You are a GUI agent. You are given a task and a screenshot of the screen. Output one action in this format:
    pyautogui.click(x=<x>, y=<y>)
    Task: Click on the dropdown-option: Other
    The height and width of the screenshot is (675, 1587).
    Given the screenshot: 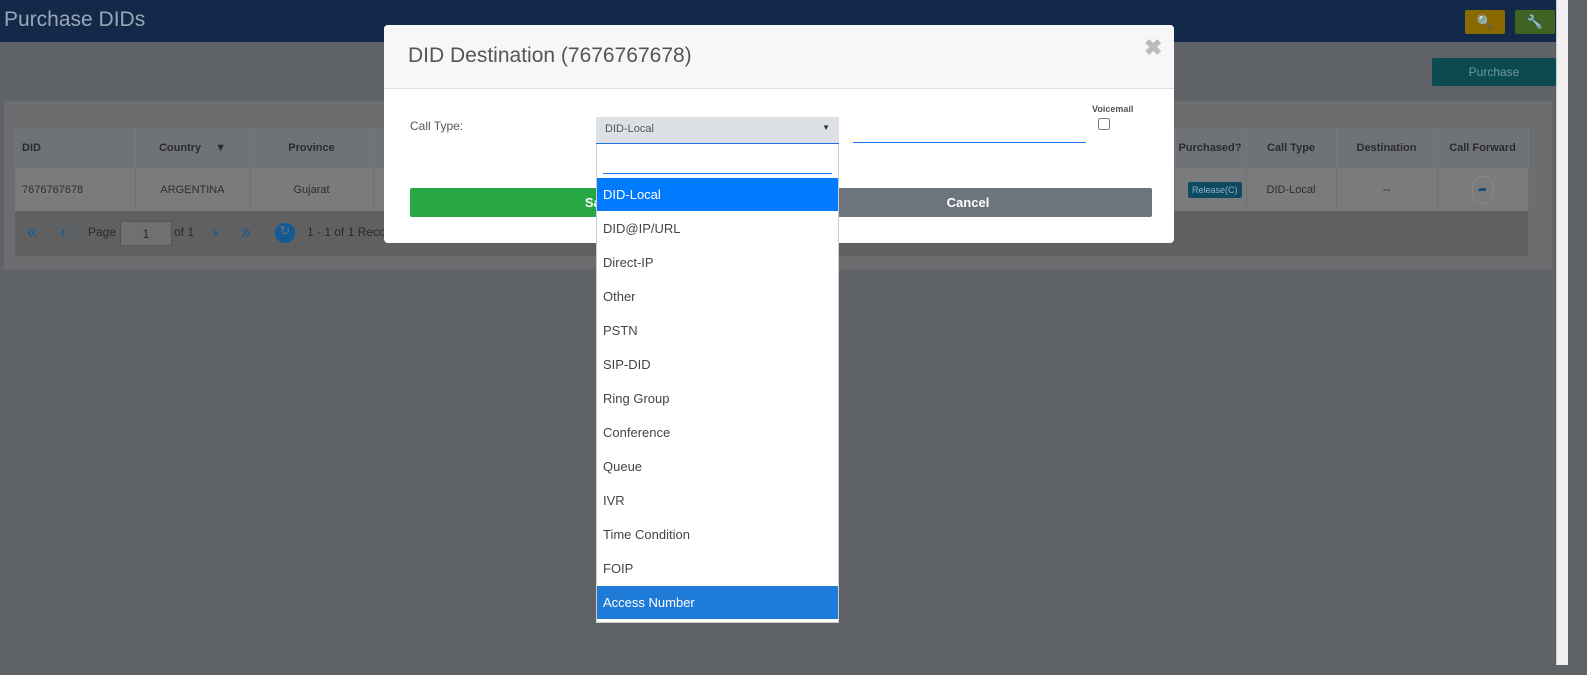 What is the action you would take?
    pyautogui.click(x=717, y=296)
    